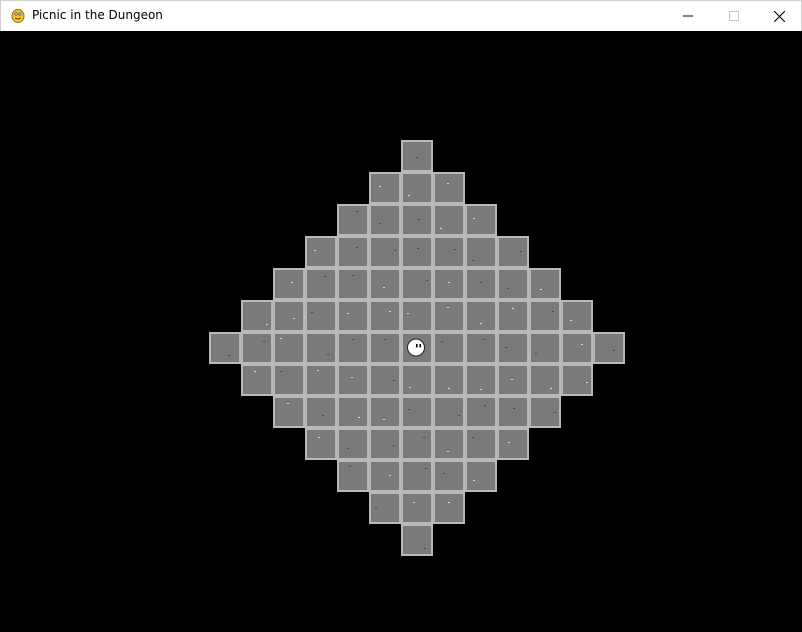 Image resolution: width=802 pixels, height=632 pixels. I want to click on player-character, so click(416, 347).